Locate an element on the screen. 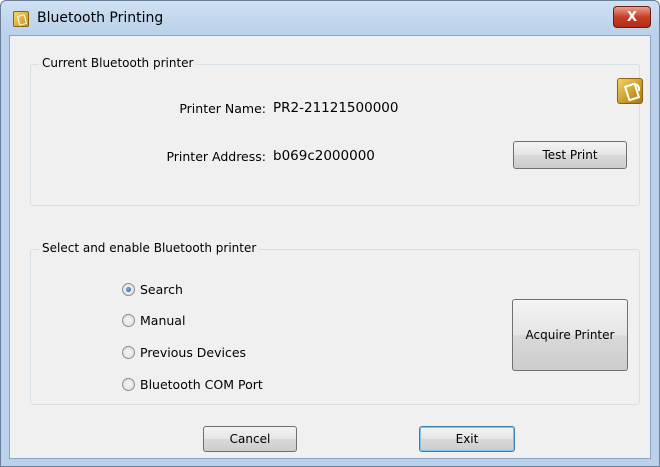  bluetooth-printer-icon is located at coordinates (630, 91).